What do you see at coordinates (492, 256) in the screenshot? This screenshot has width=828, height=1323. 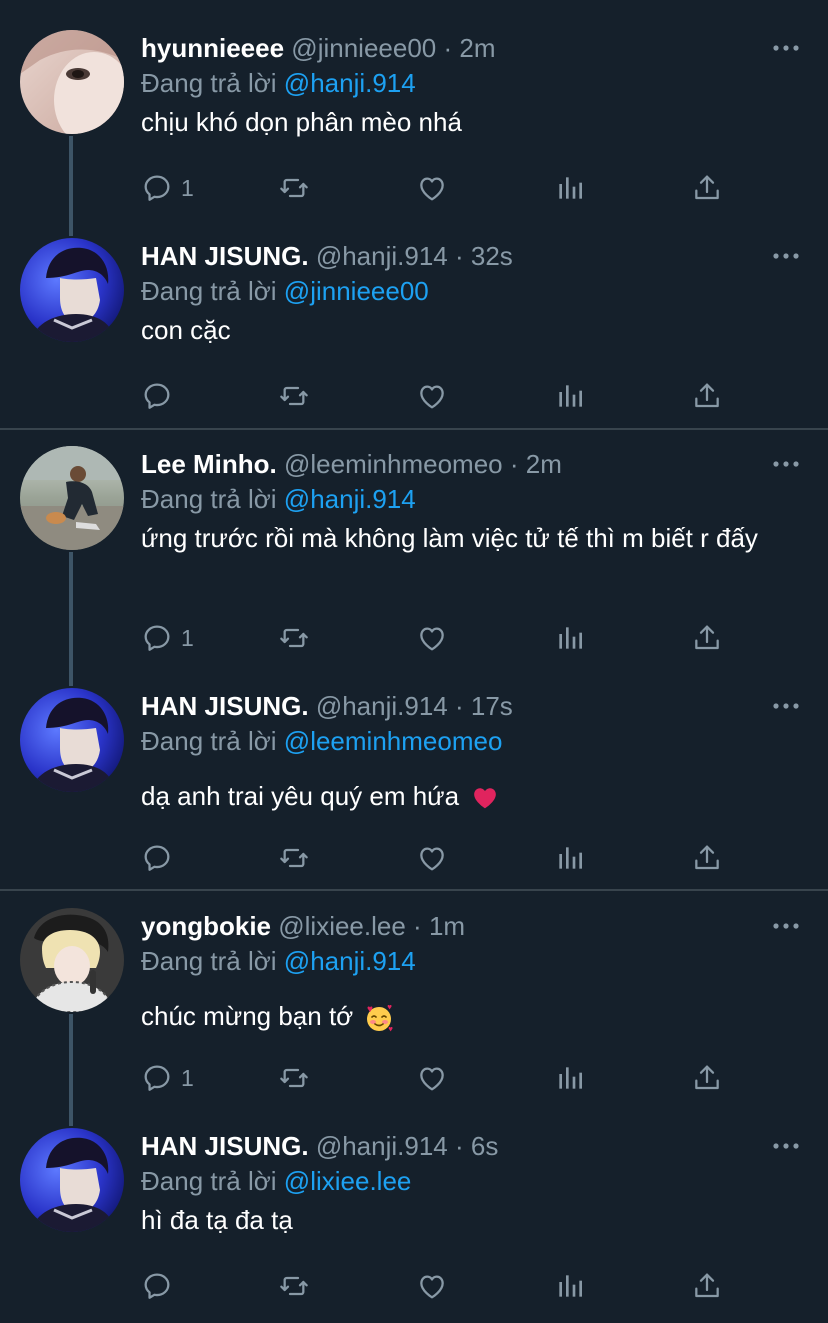 I see `timestamp: 32s` at bounding box center [492, 256].